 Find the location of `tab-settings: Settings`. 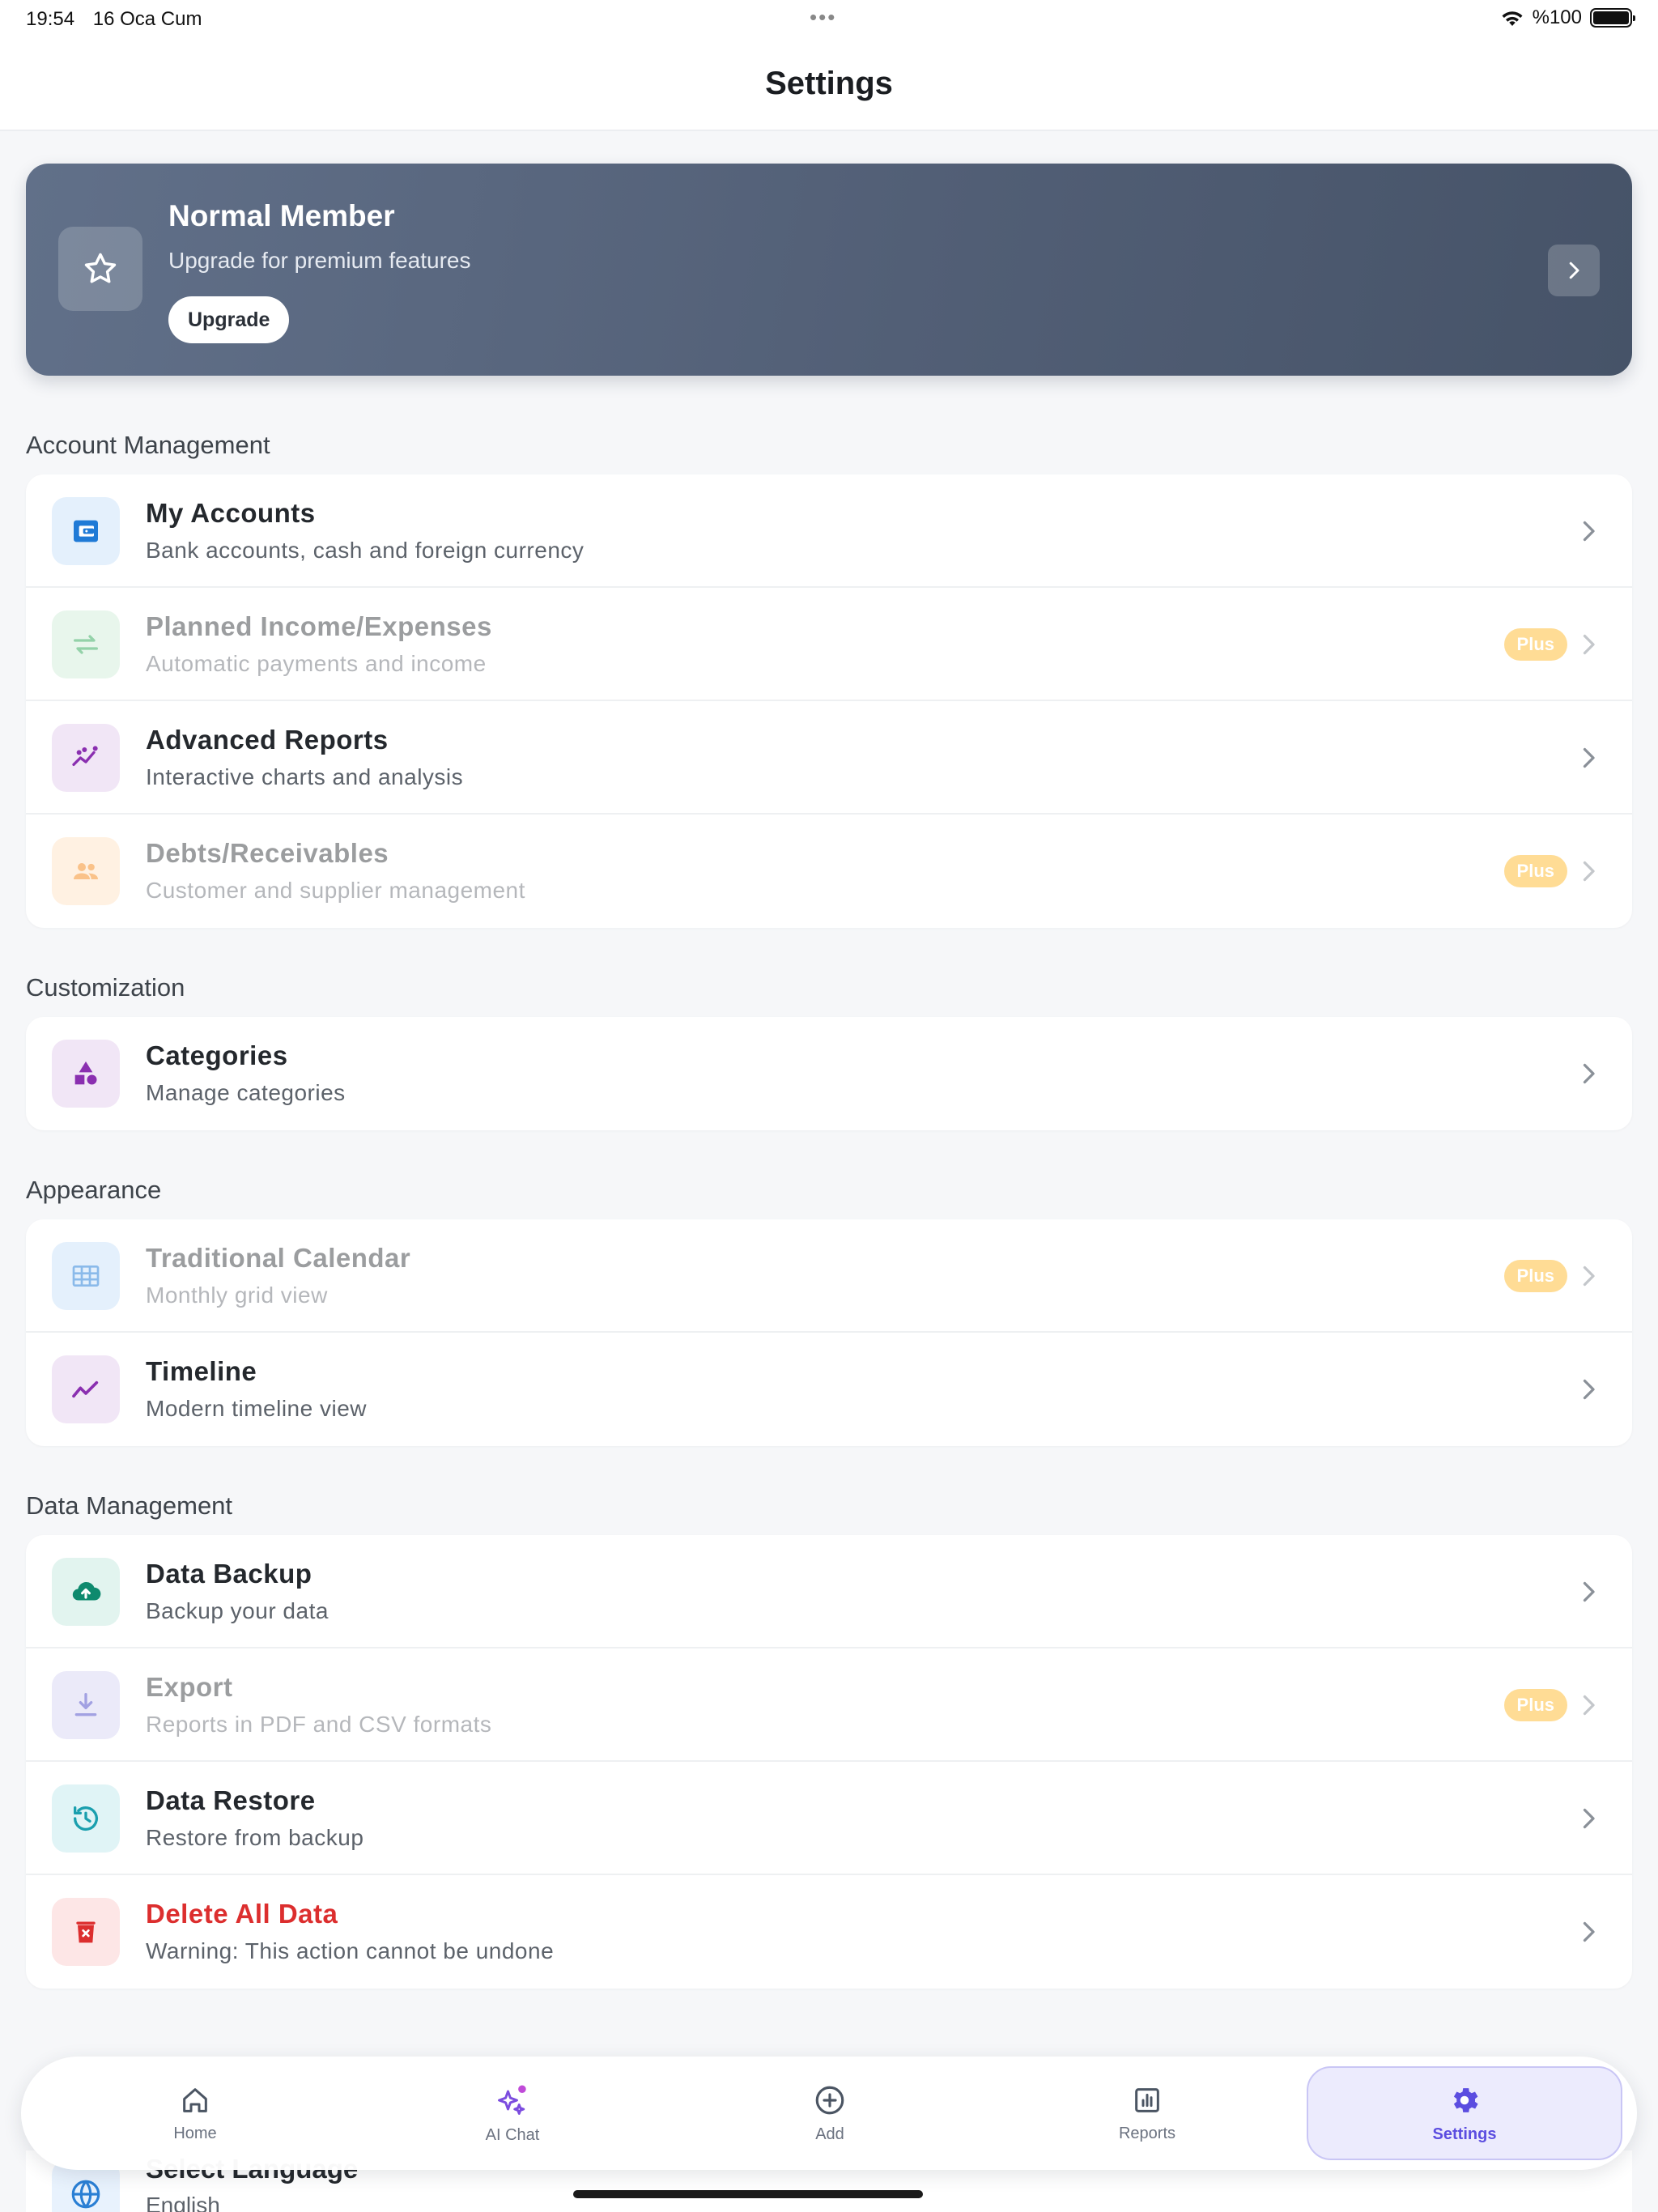

tab-settings: Settings is located at coordinates (1464, 2113).